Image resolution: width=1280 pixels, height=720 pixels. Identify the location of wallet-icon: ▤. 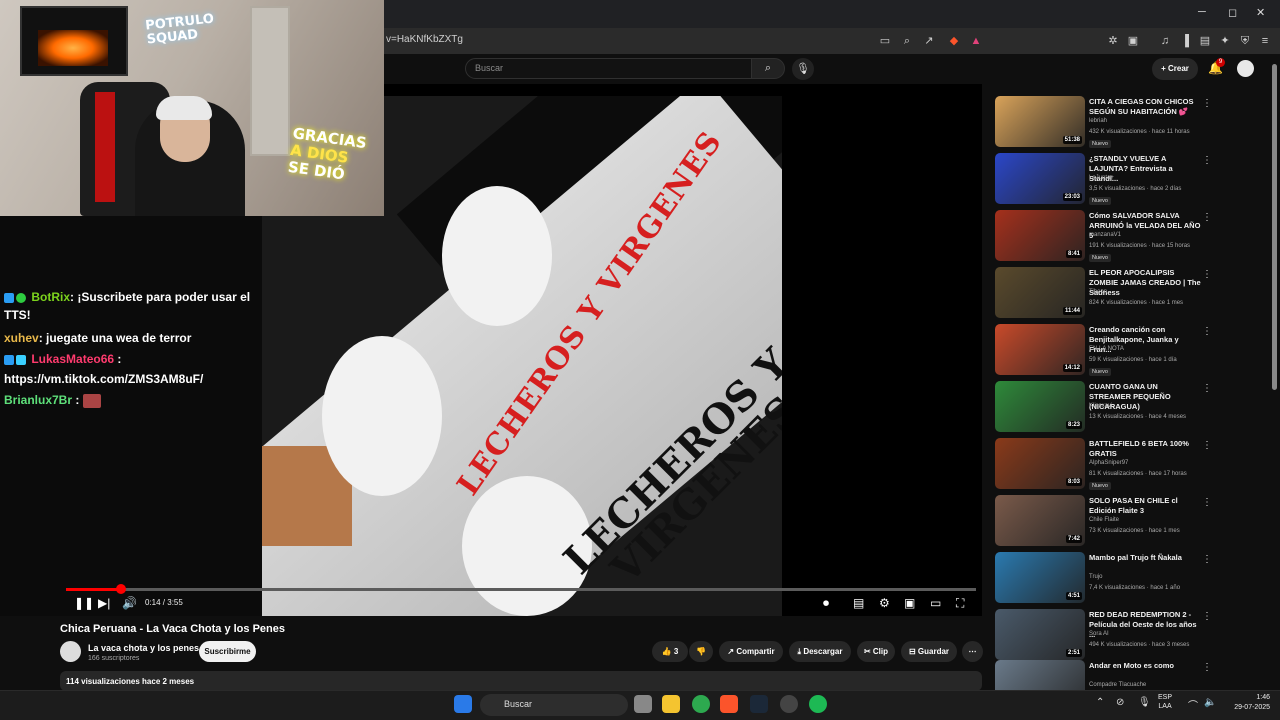
(1205, 41).